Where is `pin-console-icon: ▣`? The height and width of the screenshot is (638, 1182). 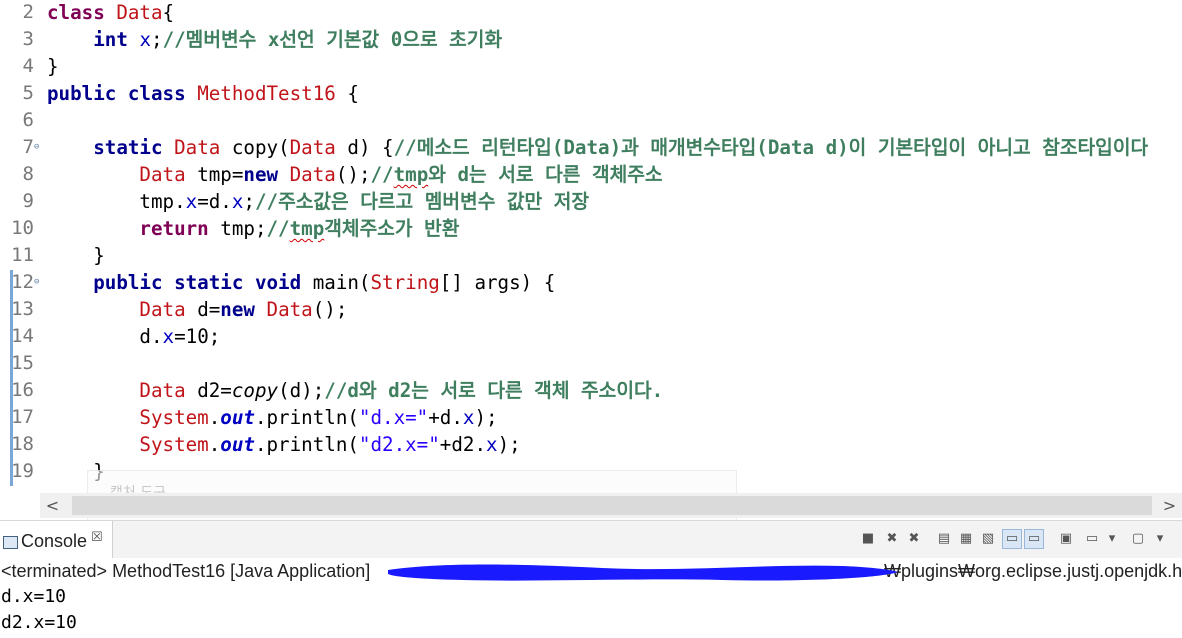 pin-console-icon: ▣ is located at coordinates (1066, 539).